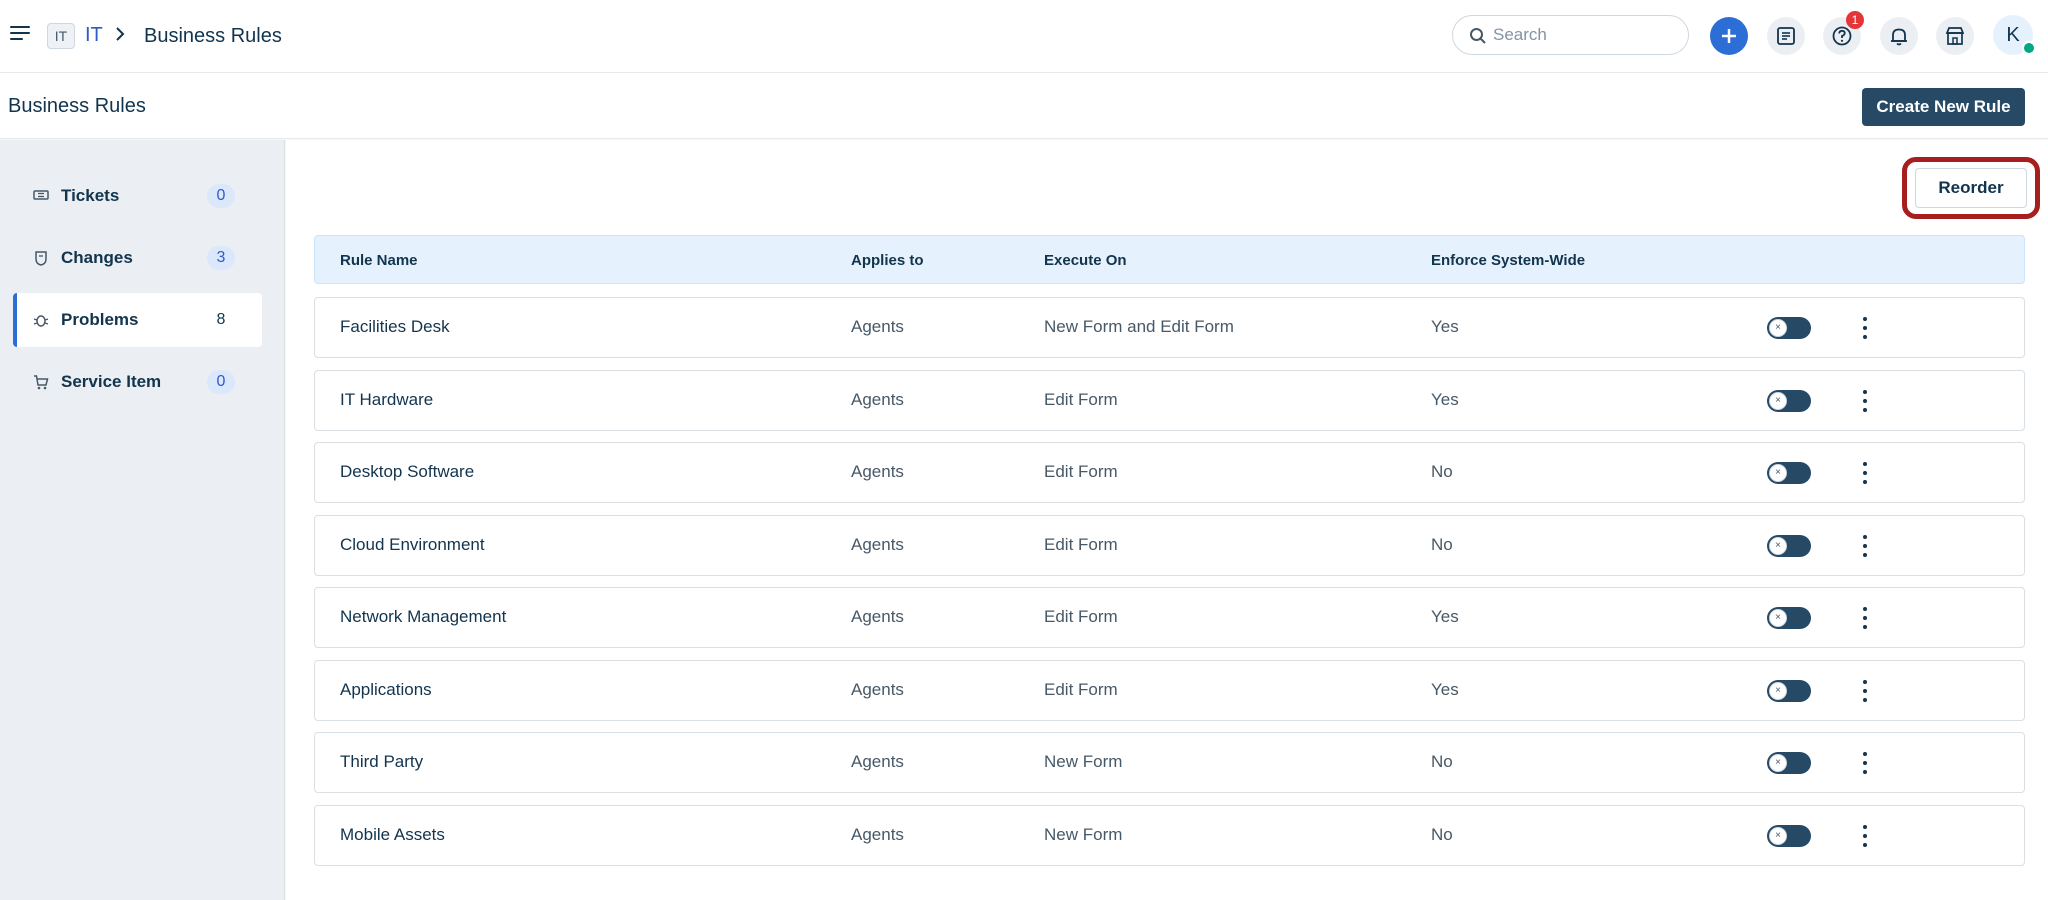  I want to click on chevron-right-icon, so click(120, 36).